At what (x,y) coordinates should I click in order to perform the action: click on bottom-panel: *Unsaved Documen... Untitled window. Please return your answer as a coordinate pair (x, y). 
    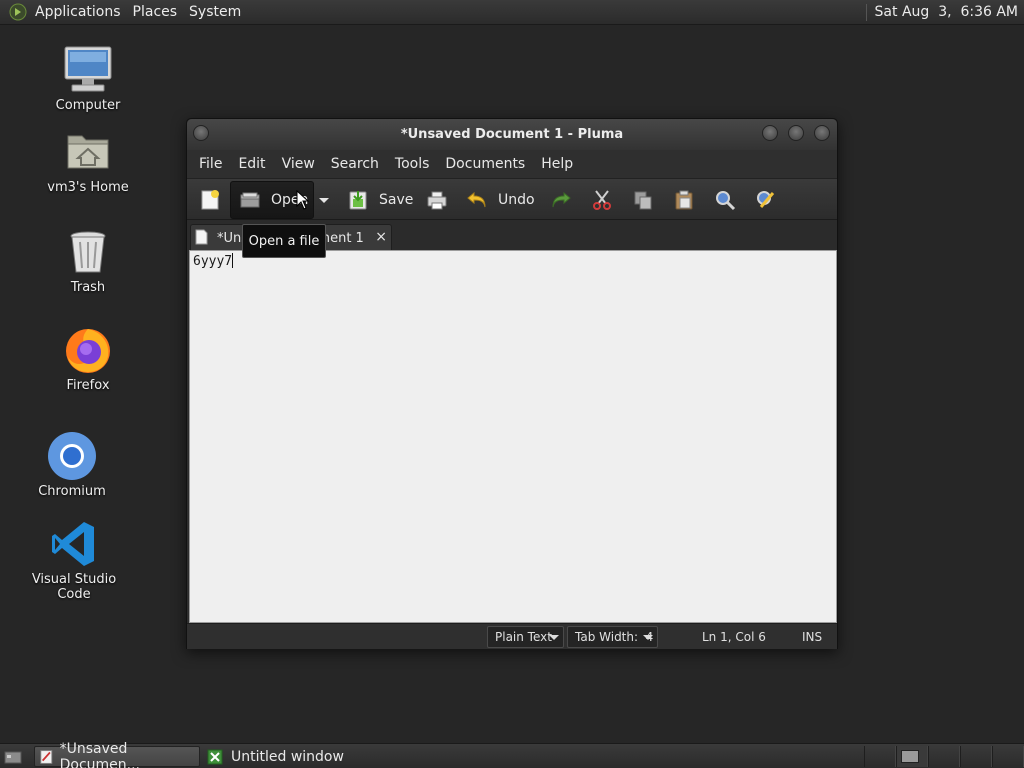
    Looking at the image, I should click on (512, 754).